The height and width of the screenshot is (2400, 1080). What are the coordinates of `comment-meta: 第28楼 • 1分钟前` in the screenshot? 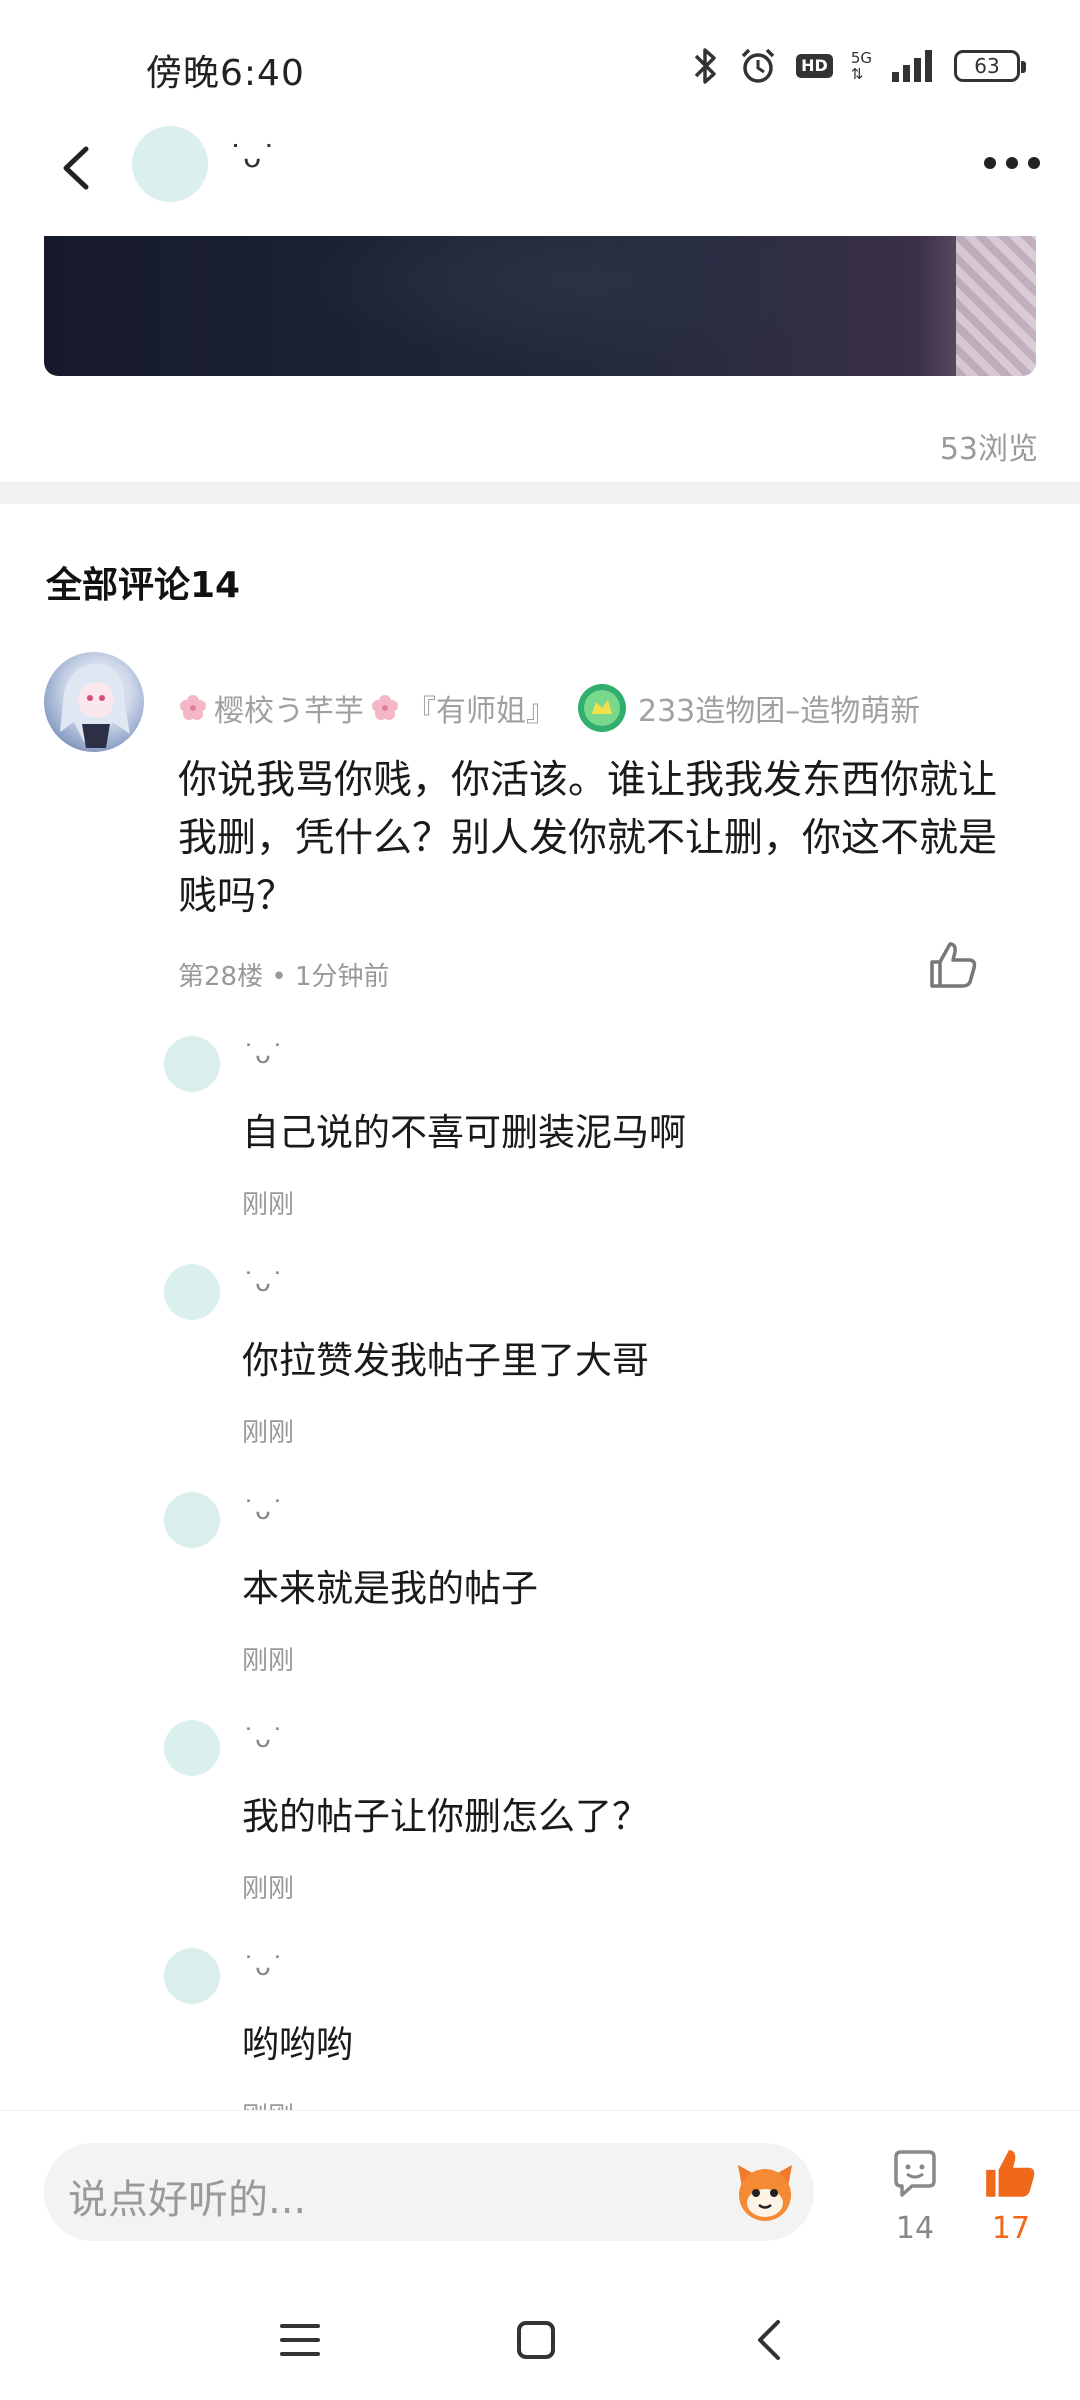 It's located at (284, 977).